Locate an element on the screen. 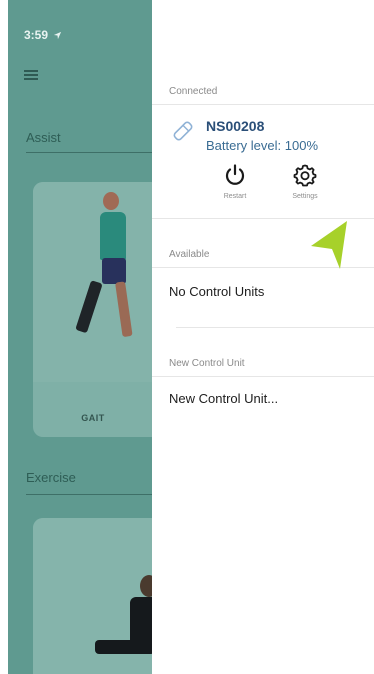  pointer-arrow-icon is located at coordinates (329, 245).